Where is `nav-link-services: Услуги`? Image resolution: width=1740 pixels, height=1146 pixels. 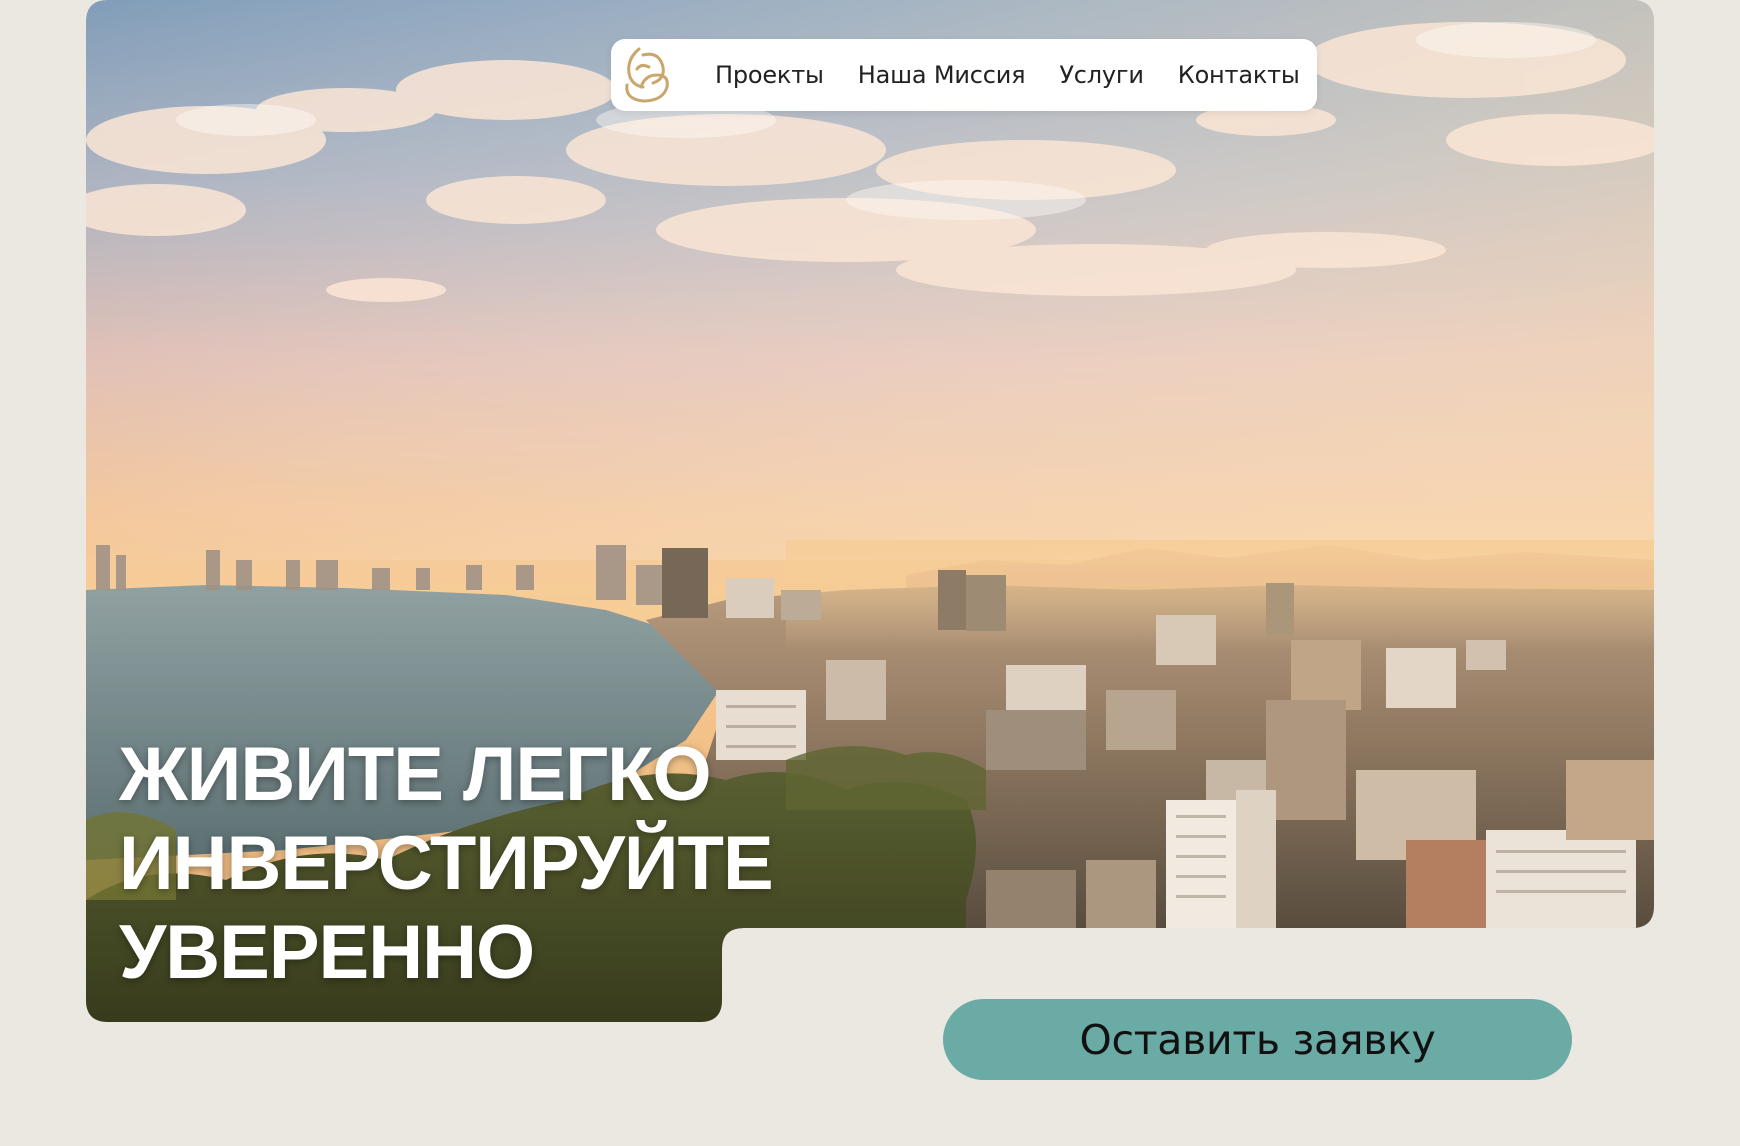 nav-link-services: Услуги is located at coordinates (1101, 75).